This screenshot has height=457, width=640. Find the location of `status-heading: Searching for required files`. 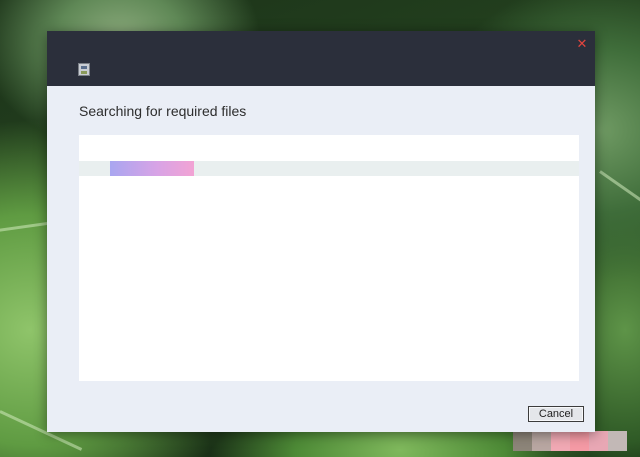

status-heading: Searching for required files is located at coordinates (163, 111).